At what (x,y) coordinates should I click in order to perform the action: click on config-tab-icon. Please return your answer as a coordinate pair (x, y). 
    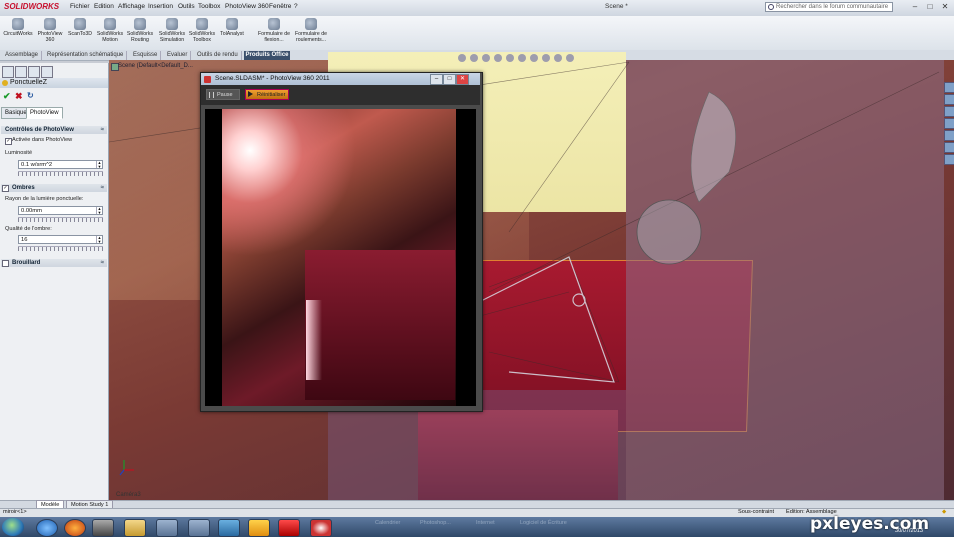
    Looking at the image, I should click on (34, 72).